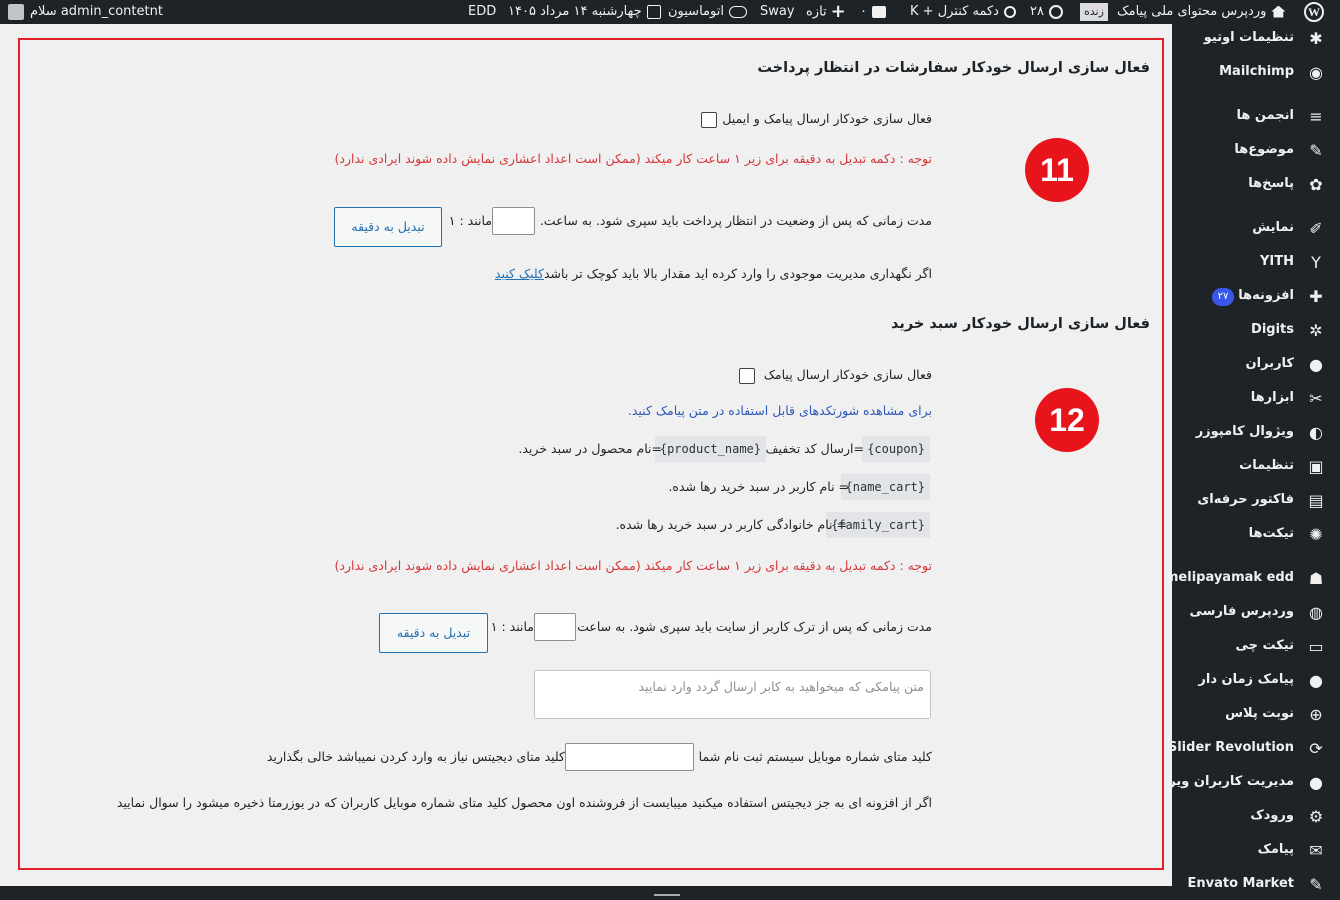  What do you see at coordinates (1316, 816) in the screenshot?
I see `gear-icon: ⚙` at bounding box center [1316, 816].